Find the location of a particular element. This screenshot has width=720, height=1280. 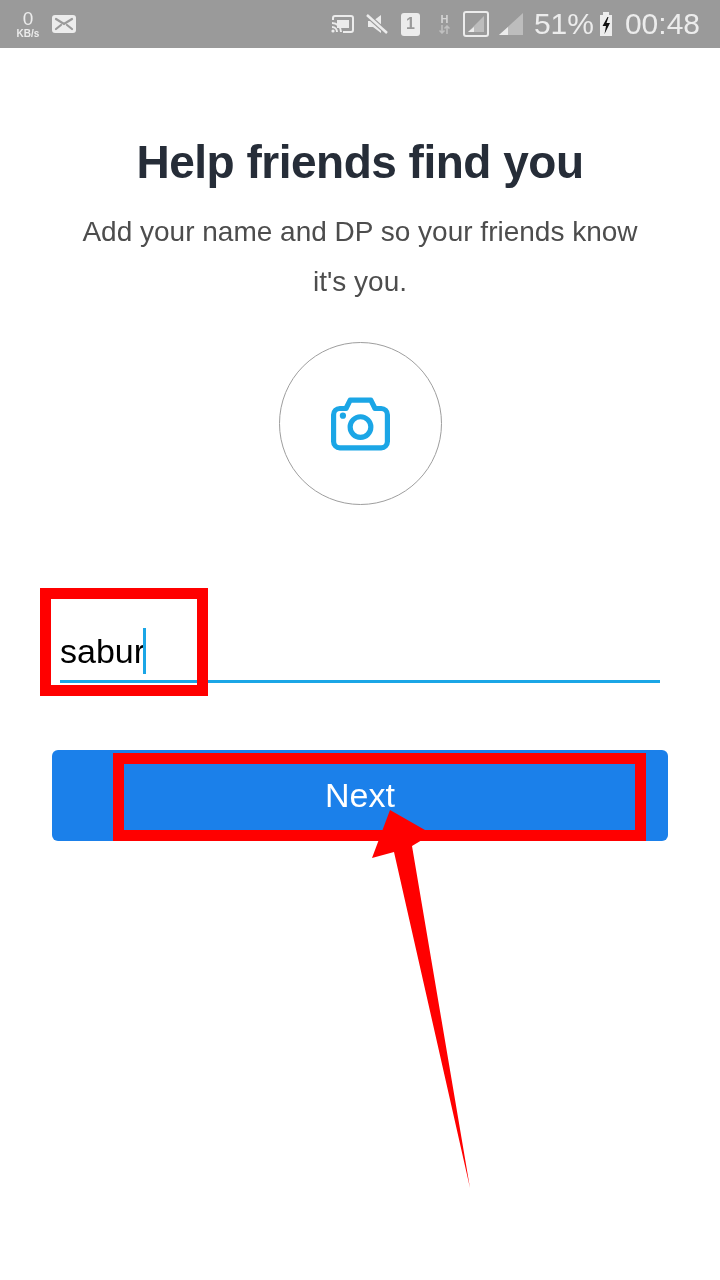

network-type-label: H is located at coordinates (444, 19).